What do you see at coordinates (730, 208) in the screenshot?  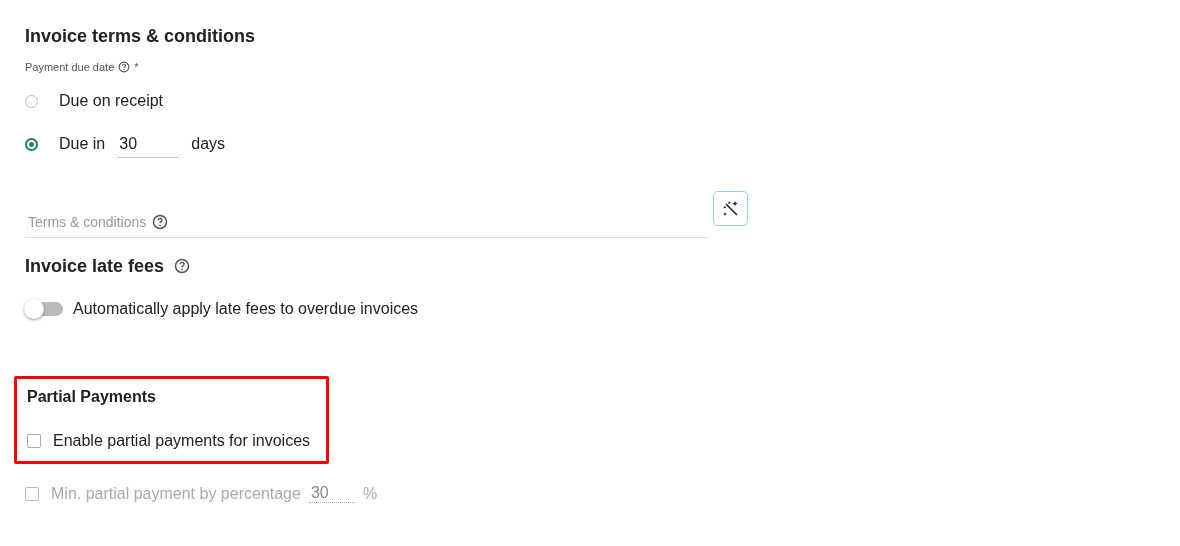 I see `magic-wand-button` at bounding box center [730, 208].